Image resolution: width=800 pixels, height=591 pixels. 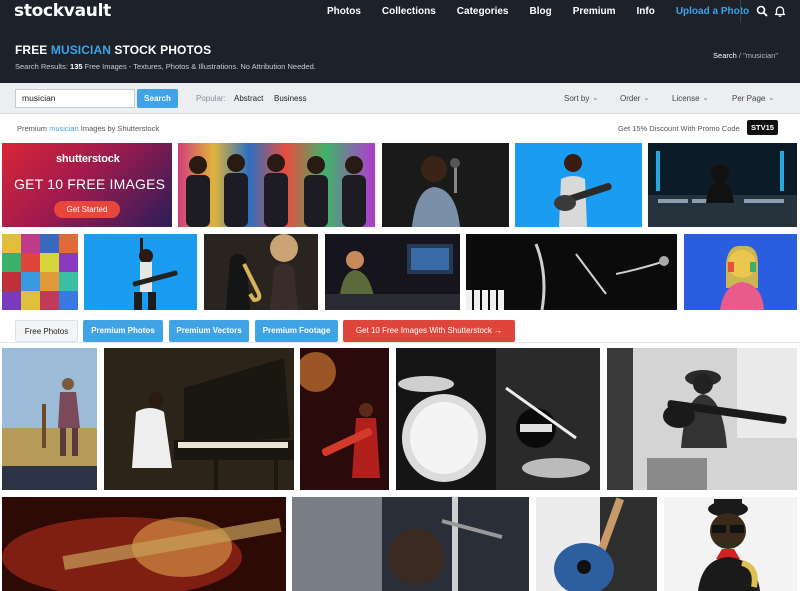 What do you see at coordinates (483, 11) in the screenshot?
I see `nav-link-categories: Categories` at bounding box center [483, 11].